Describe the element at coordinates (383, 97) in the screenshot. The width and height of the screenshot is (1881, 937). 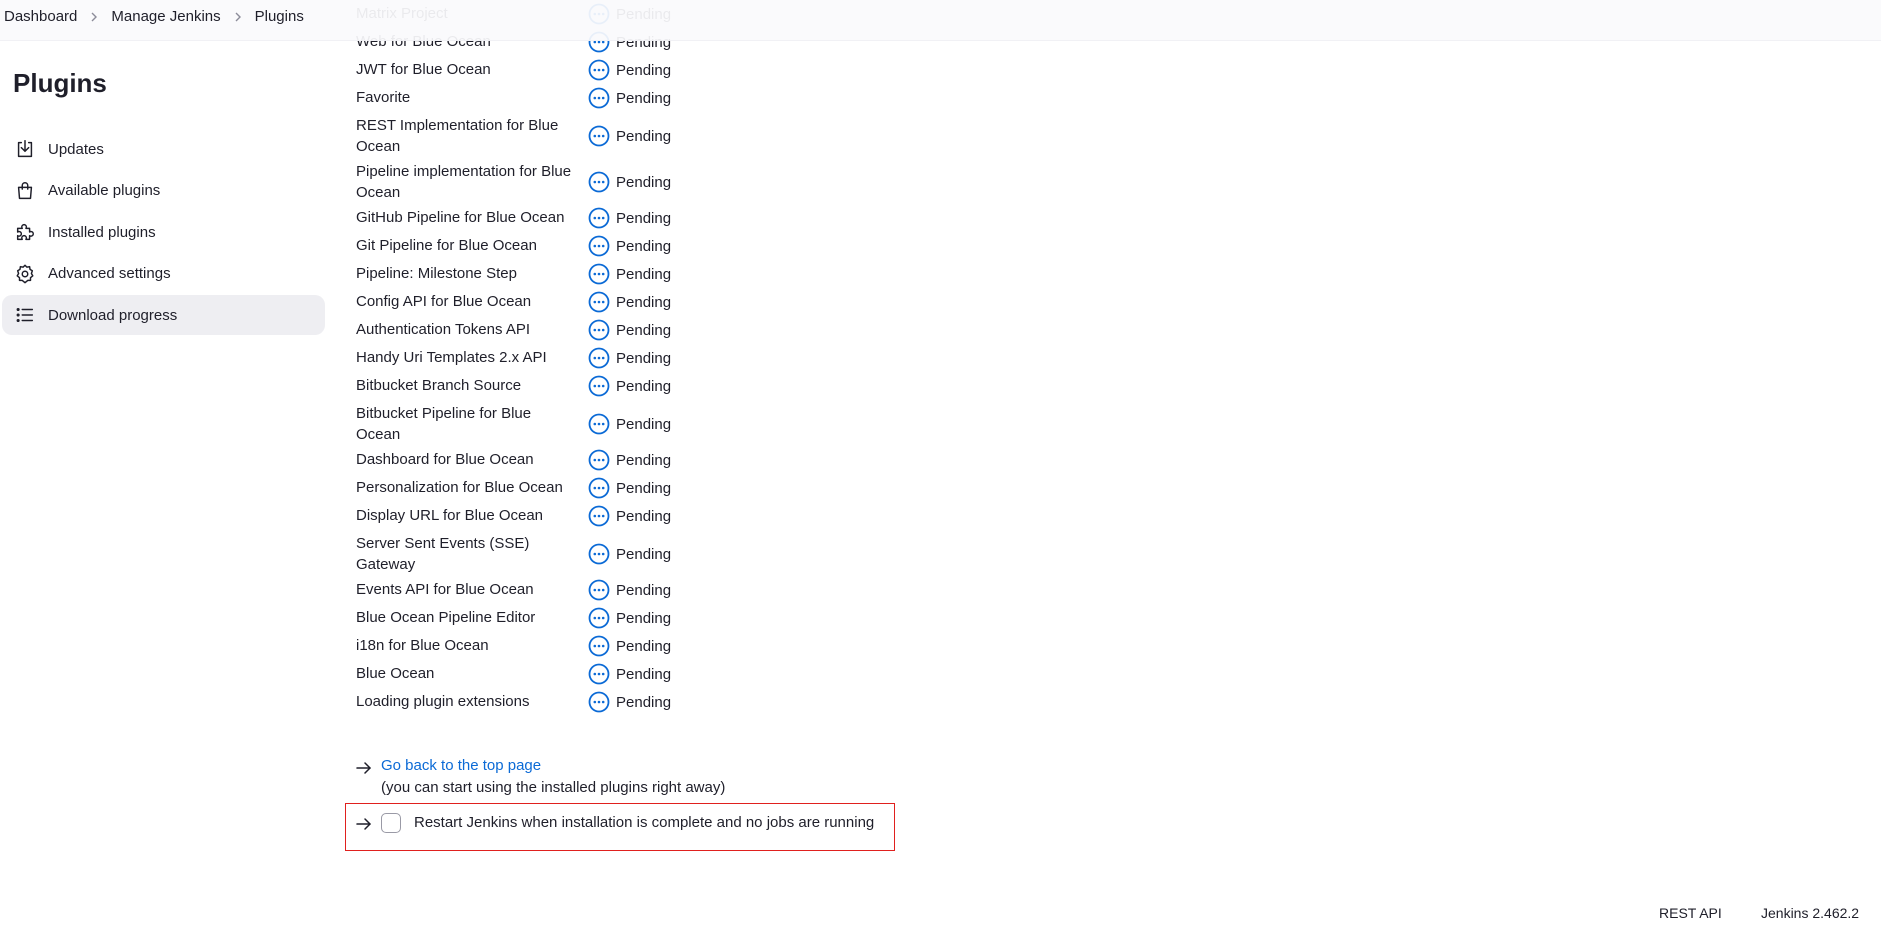
I see `plugin-name: Favorite` at that location.